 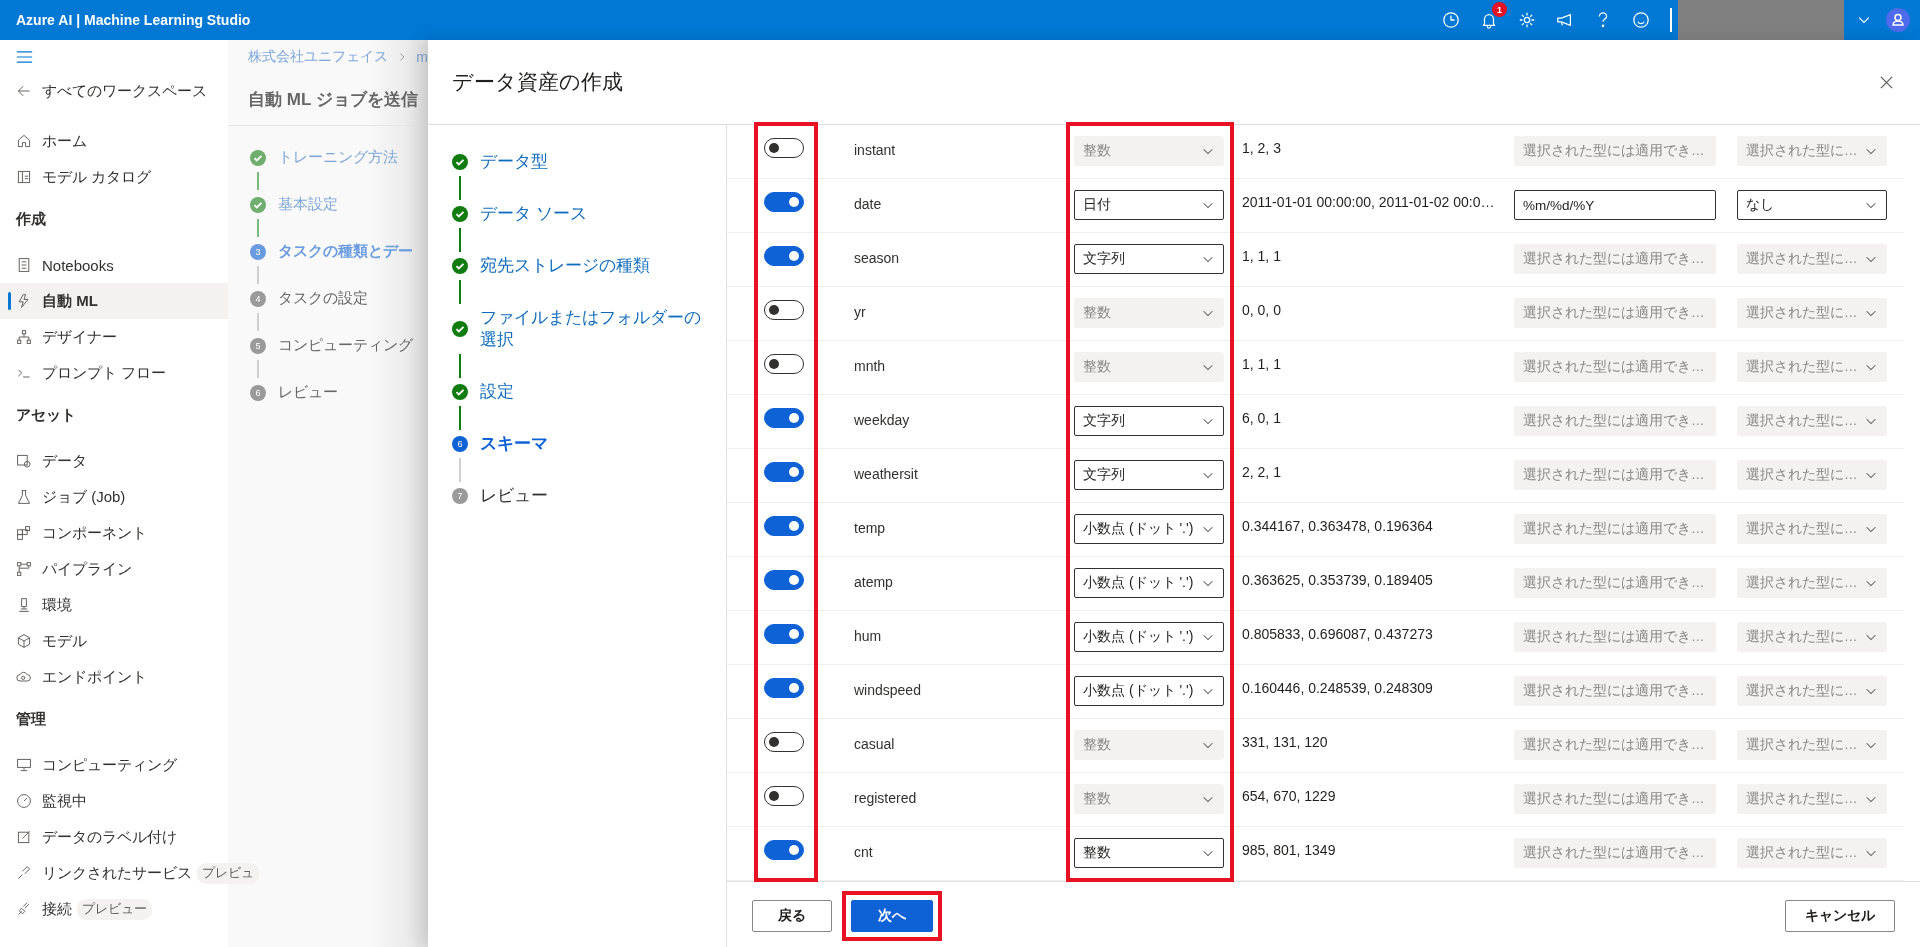 What do you see at coordinates (114, 569) in the screenshot?
I see `nav-item: パイプライン` at bounding box center [114, 569].